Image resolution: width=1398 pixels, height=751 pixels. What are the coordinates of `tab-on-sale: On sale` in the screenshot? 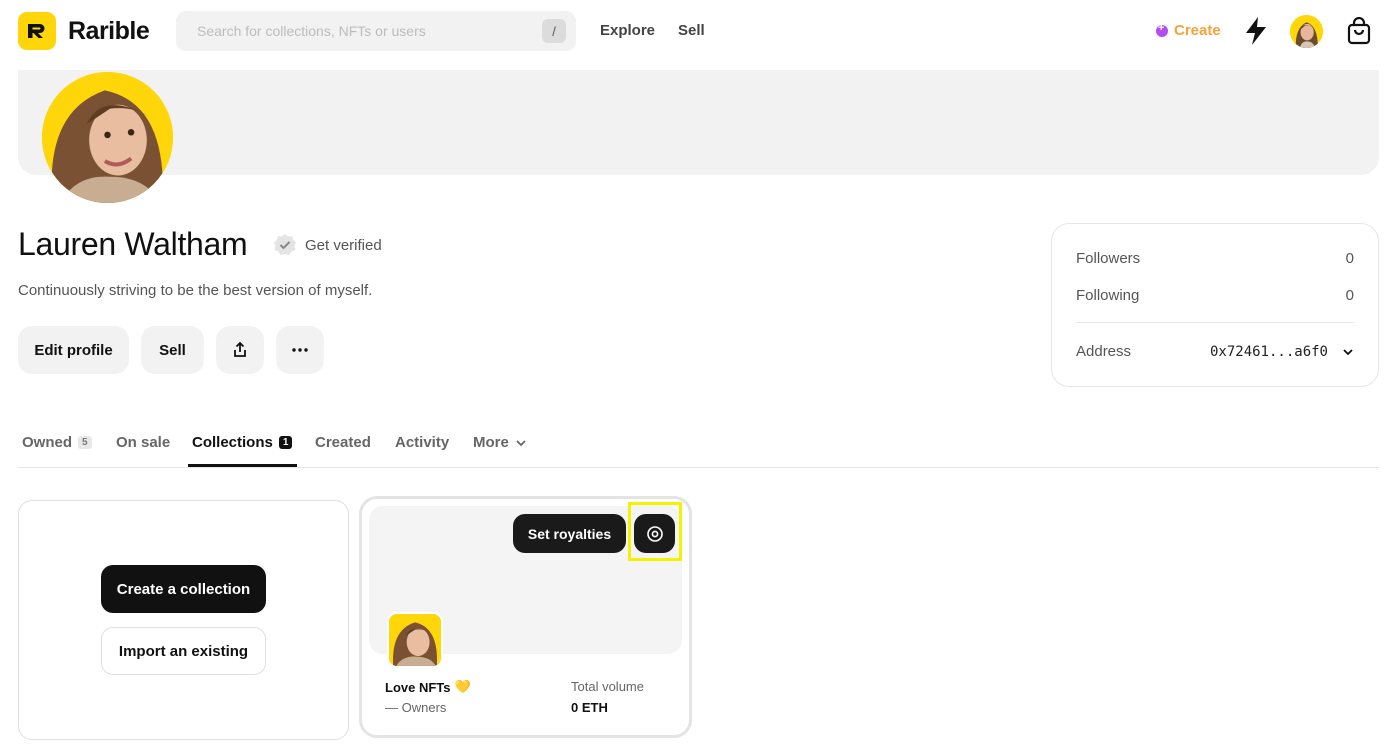 It's located at (143, 442).